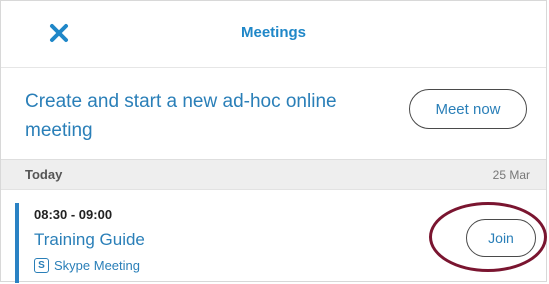 The height and width of the screenshot is (284, 549). What do you see at coordinates (17, 243) in the screenshot?
I see `meeting-accent-bar` at bounding box center [17, 243].